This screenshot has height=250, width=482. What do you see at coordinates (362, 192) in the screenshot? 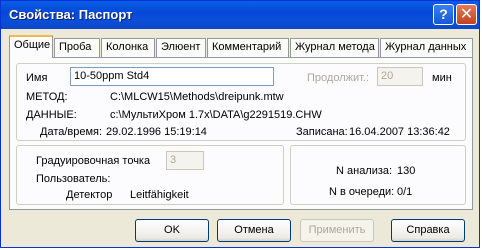
I see `queue-label: N в очереди:` at bounding box center [362, 192].